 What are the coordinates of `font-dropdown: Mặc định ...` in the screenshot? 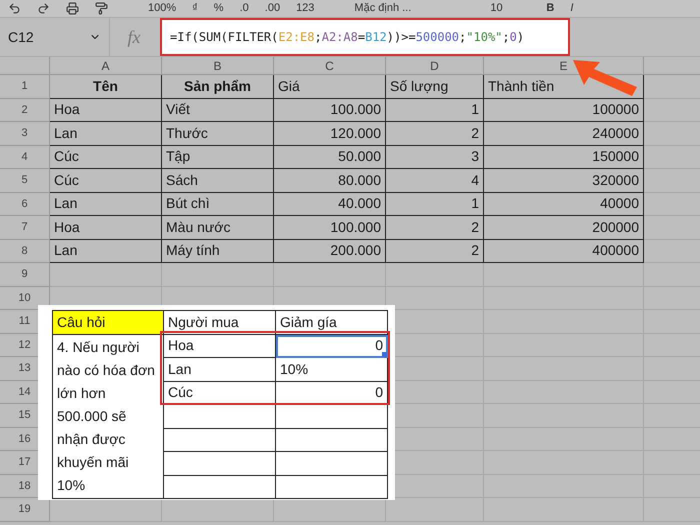 It's located at (414, 8).